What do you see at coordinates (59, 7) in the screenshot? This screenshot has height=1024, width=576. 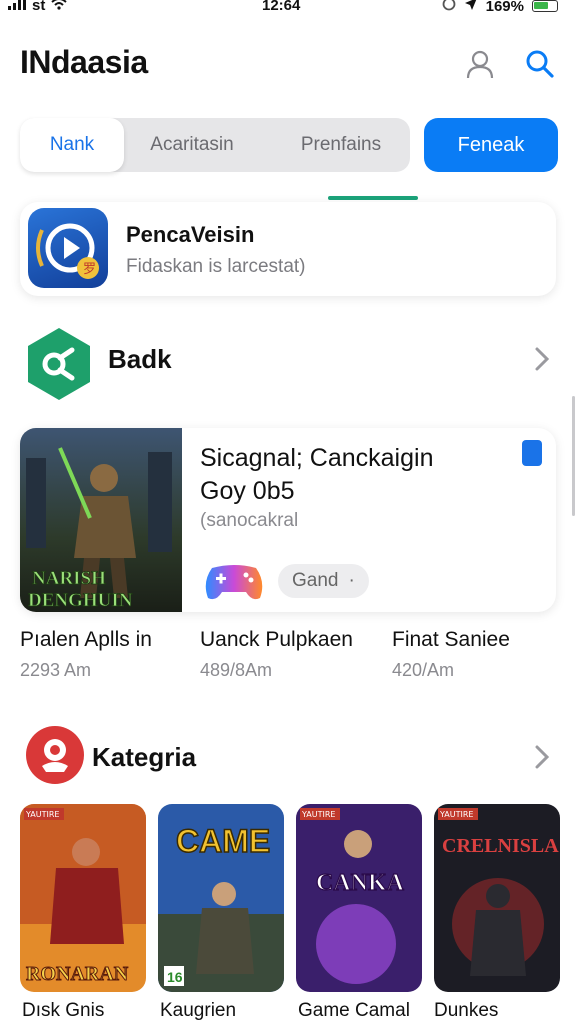 I see `wifi-icon` at bounding box center [59, 7].